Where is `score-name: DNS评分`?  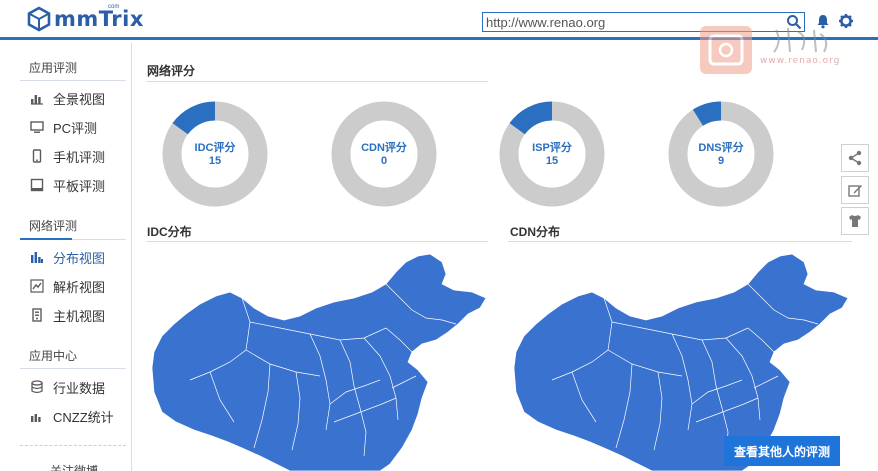
score-name: DNS评分 is located at coordinates (721, 148).